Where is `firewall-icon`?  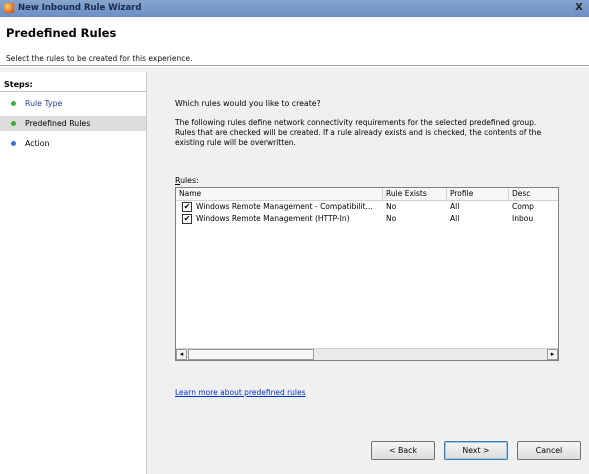 firewall-icon is located at coordinates (9, 8).